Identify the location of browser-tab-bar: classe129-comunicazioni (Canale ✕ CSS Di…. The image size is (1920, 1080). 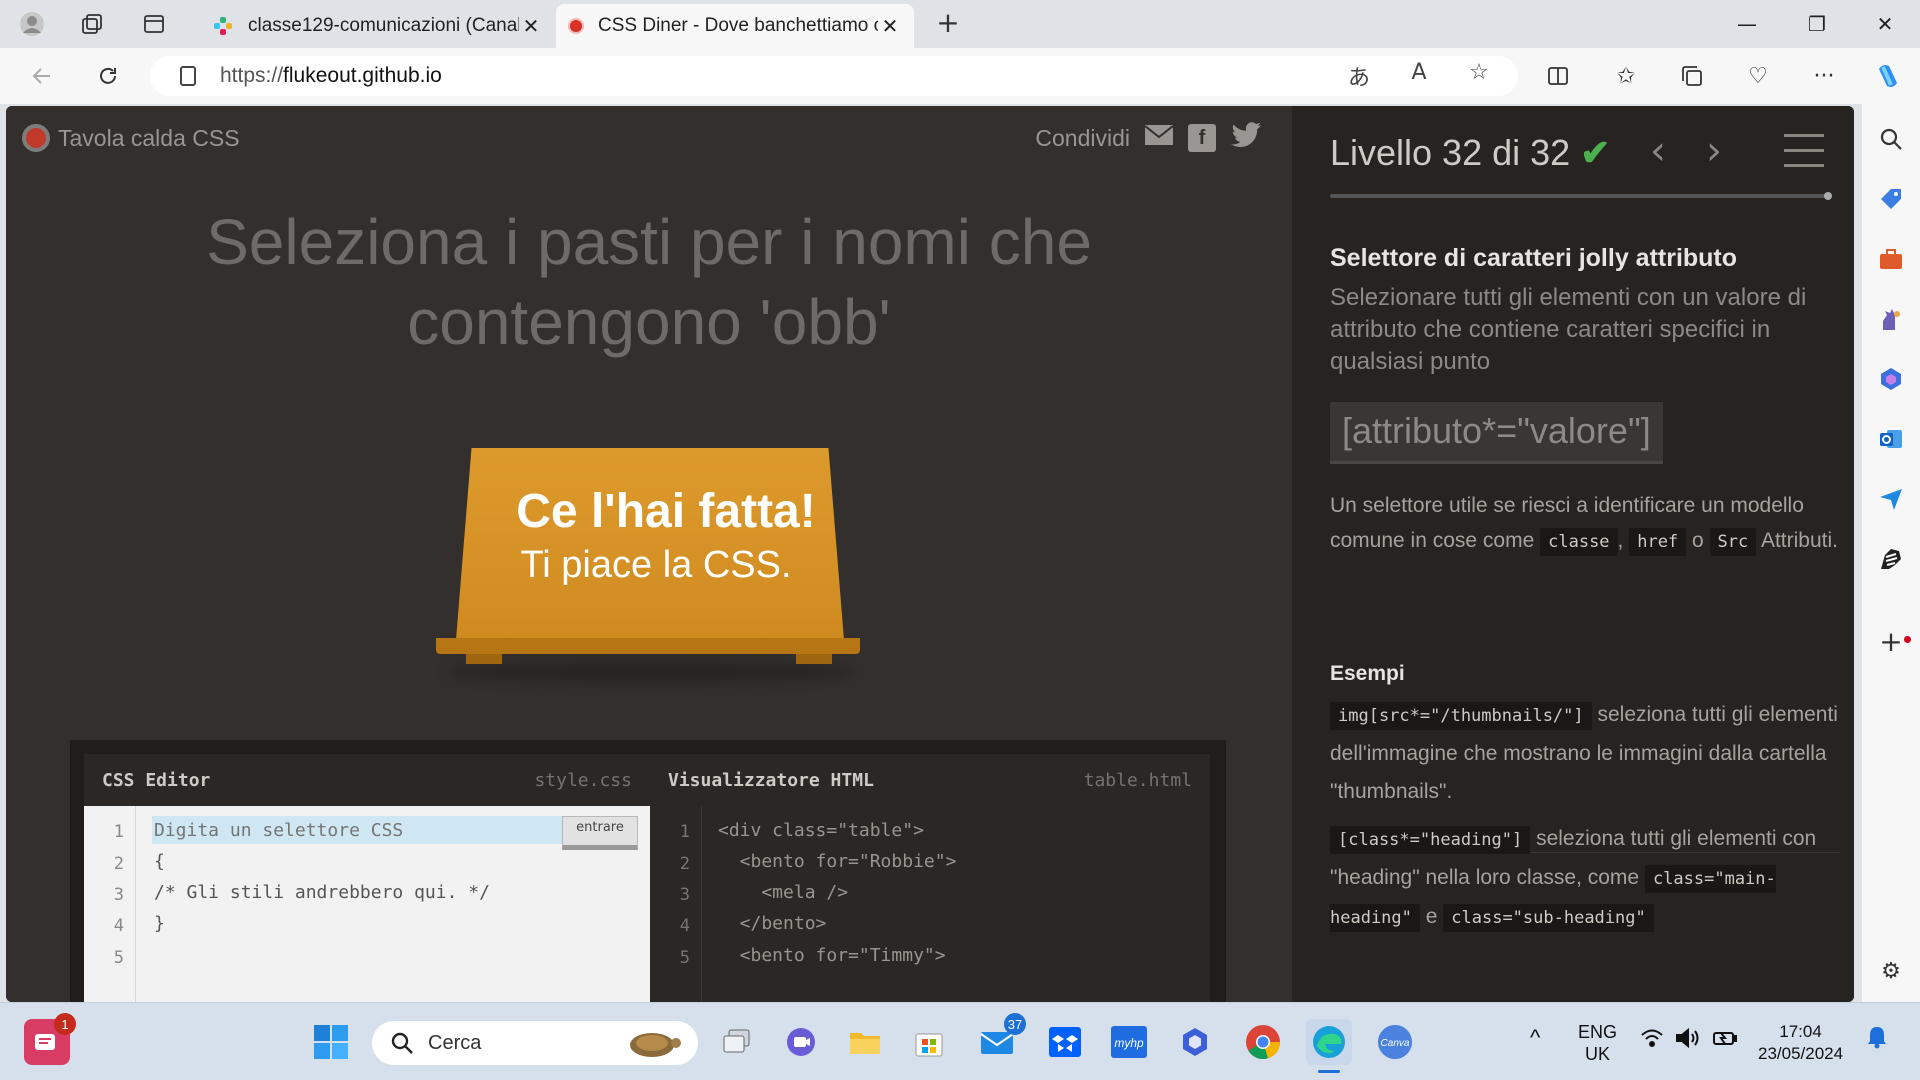
(960, 24).